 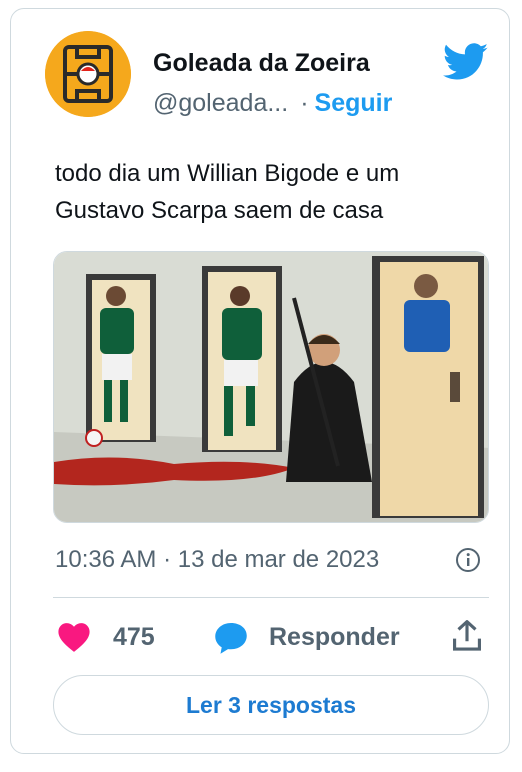 What do you see at coordinates (466, 62) in the screenshot?
I see `twitter-bird-icon` at bounding box center [466, 62].